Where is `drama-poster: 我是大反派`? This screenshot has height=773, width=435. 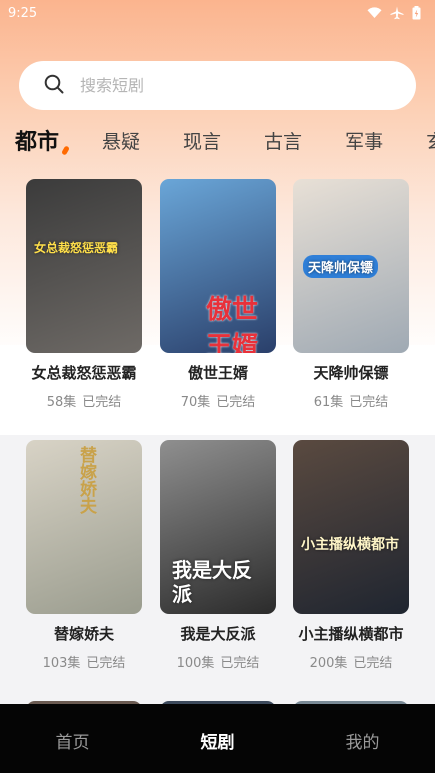
drama-poster: 我是大反派 is located at coordinates (218, 527).